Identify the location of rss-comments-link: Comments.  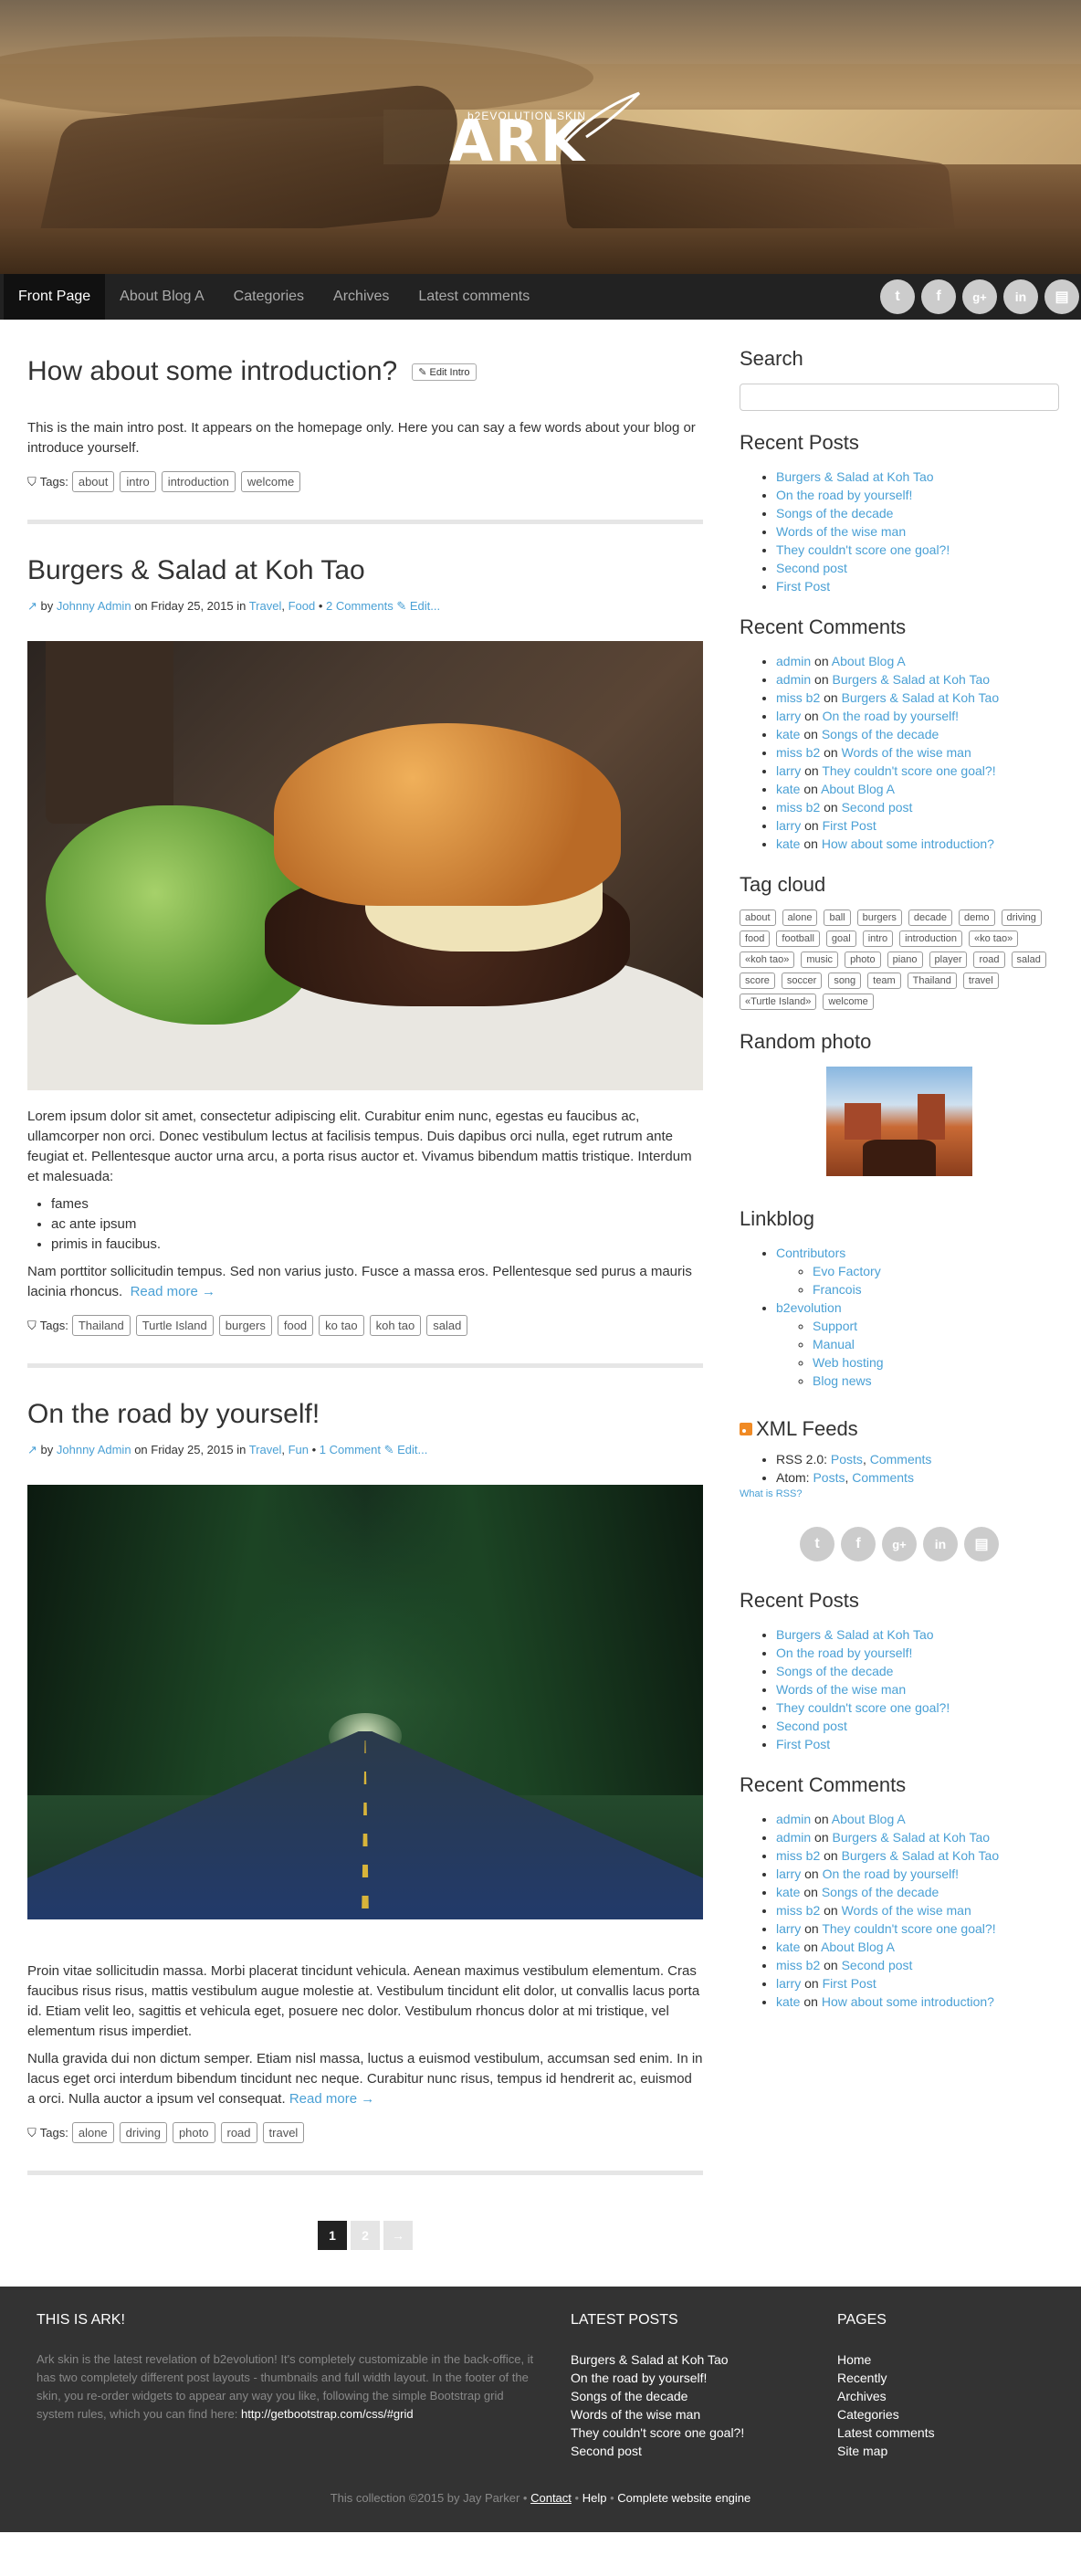
(901, 1459).